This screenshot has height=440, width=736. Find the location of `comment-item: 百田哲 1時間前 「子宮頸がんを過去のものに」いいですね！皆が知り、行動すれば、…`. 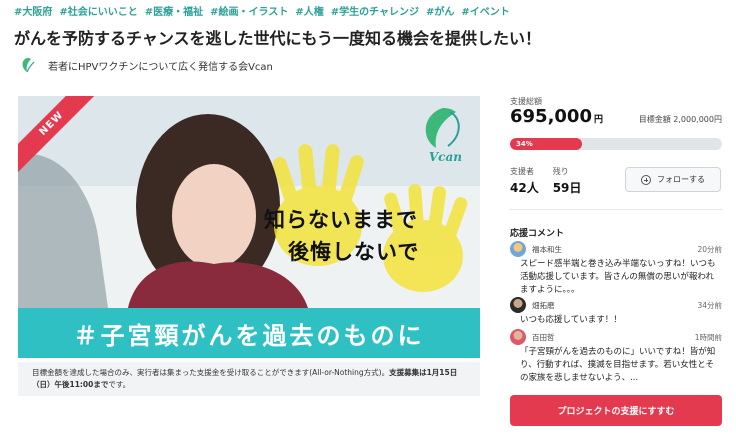

comment-item: 百田哲 1時間前 「子宮頸がんを過去のものに」いいですね！皆が知り、行動すれば、… is located at coordinates (616, 357).